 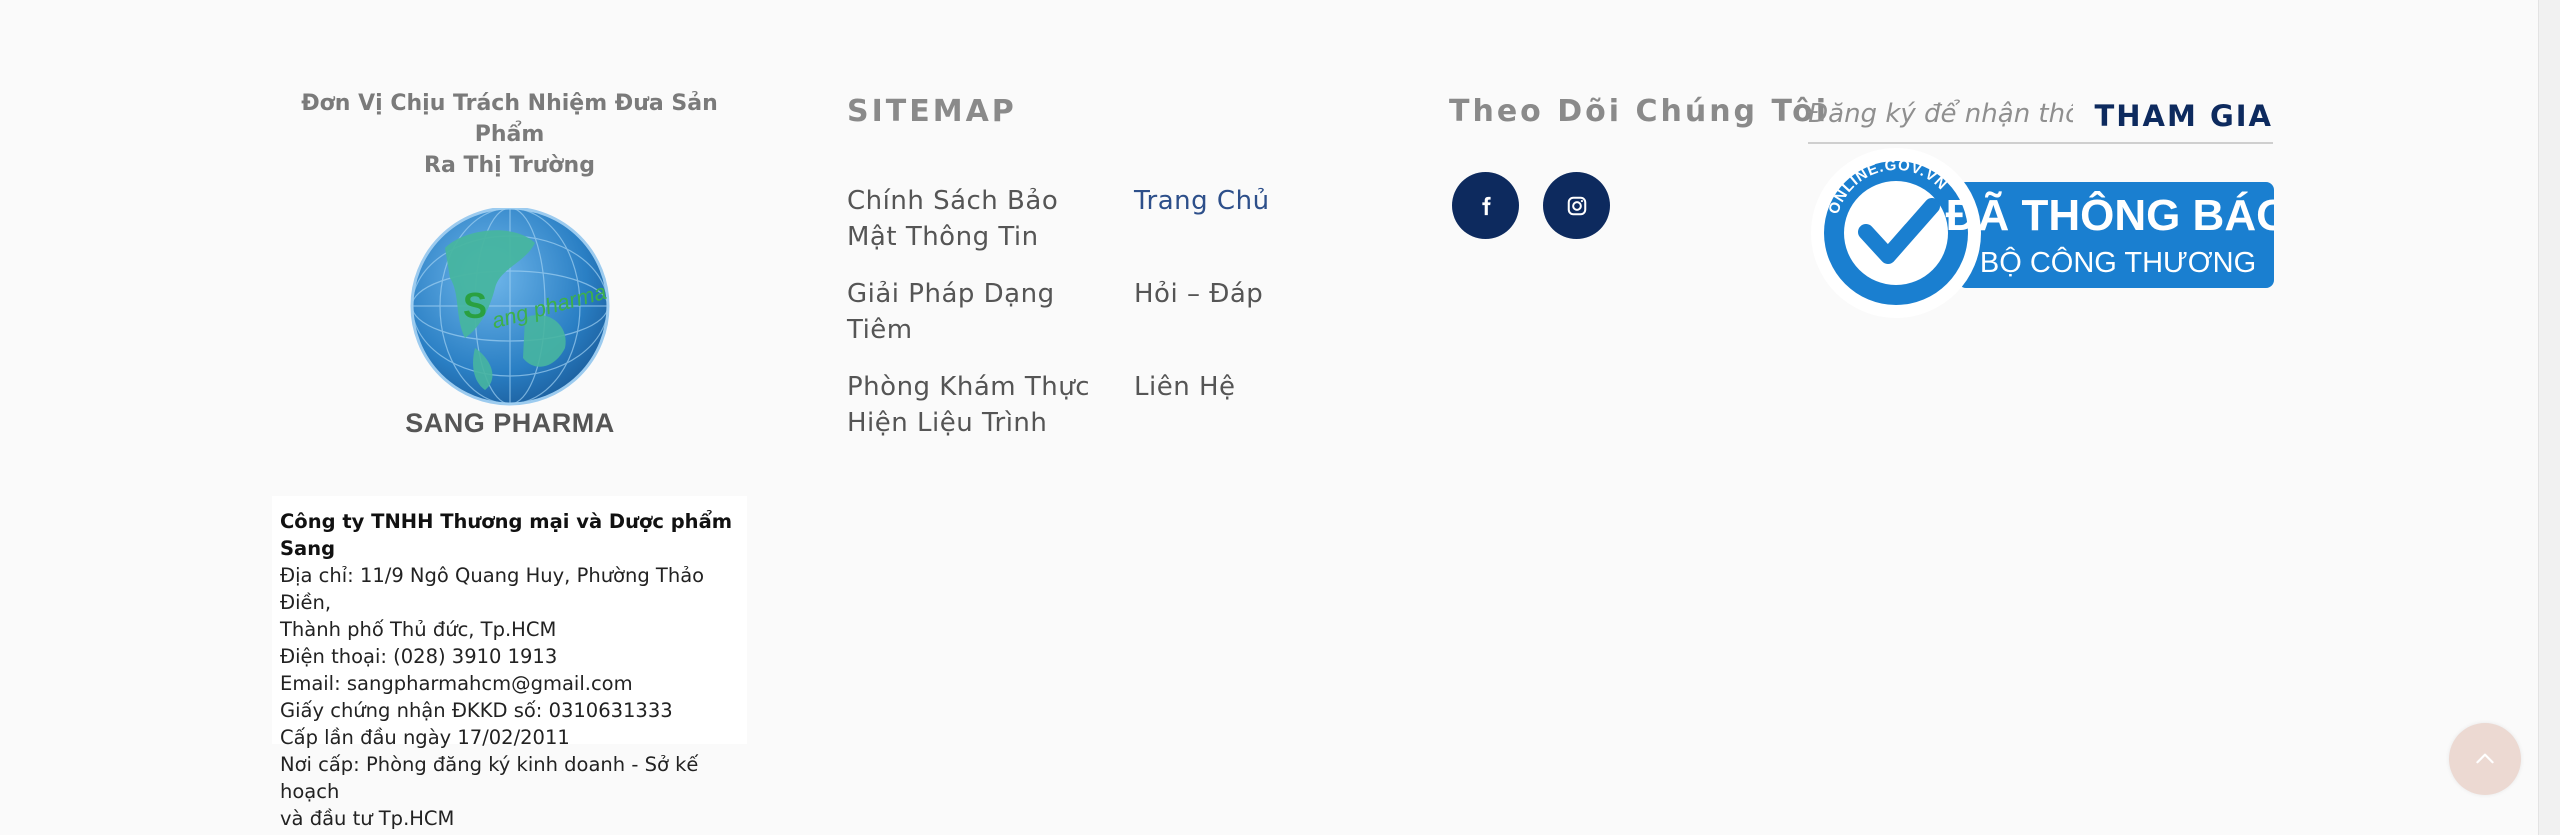 What do you see at coordinates (977, 219) in the screenshot?
I see `sitemap-link-privacy-policy: Chính Sách Bảo Mật Thông Tin` at bounding box center [977, 219].